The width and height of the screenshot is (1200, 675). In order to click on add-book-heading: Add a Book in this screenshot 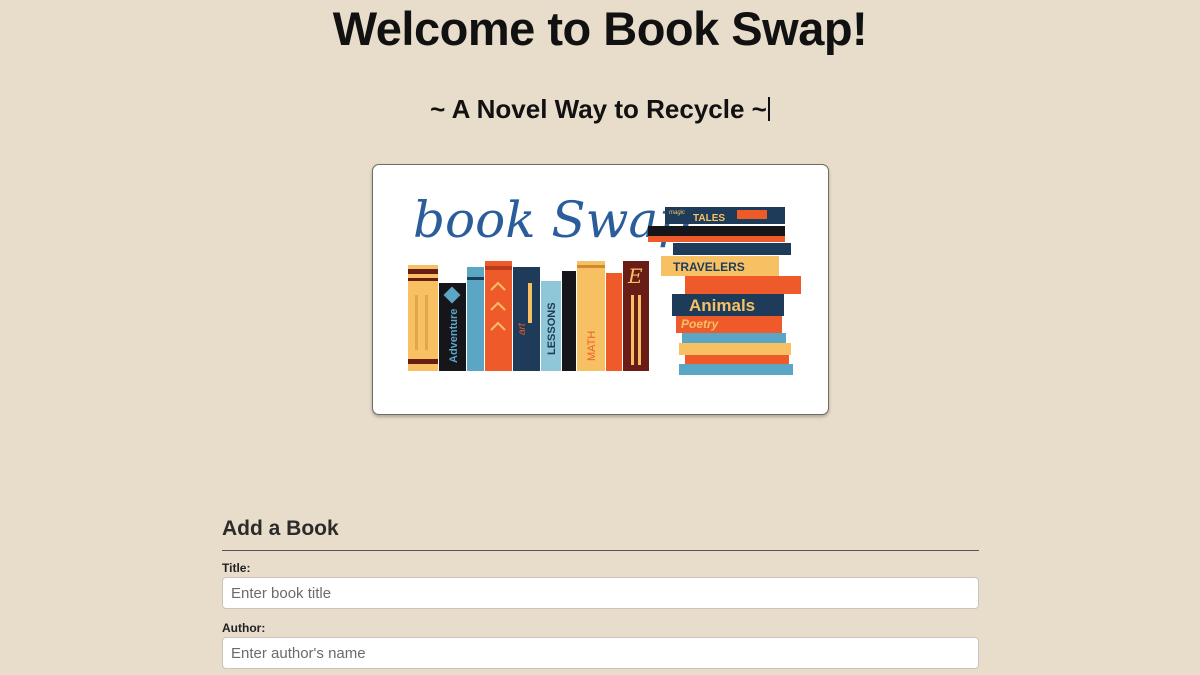, I will do `click(600, 532)`.